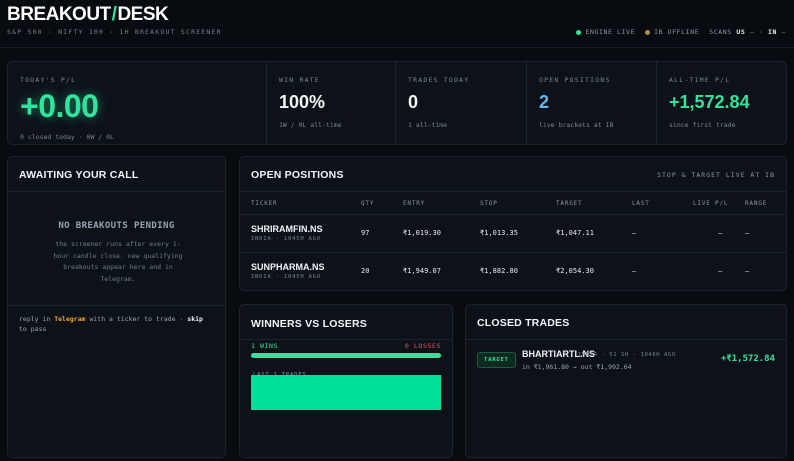 Image resolution: width=794 pixels, height=461 pixels. Describe the element at coordinates (439, 80) in the screenshot. I see `stat-label: TRADES TODAY` at that location.